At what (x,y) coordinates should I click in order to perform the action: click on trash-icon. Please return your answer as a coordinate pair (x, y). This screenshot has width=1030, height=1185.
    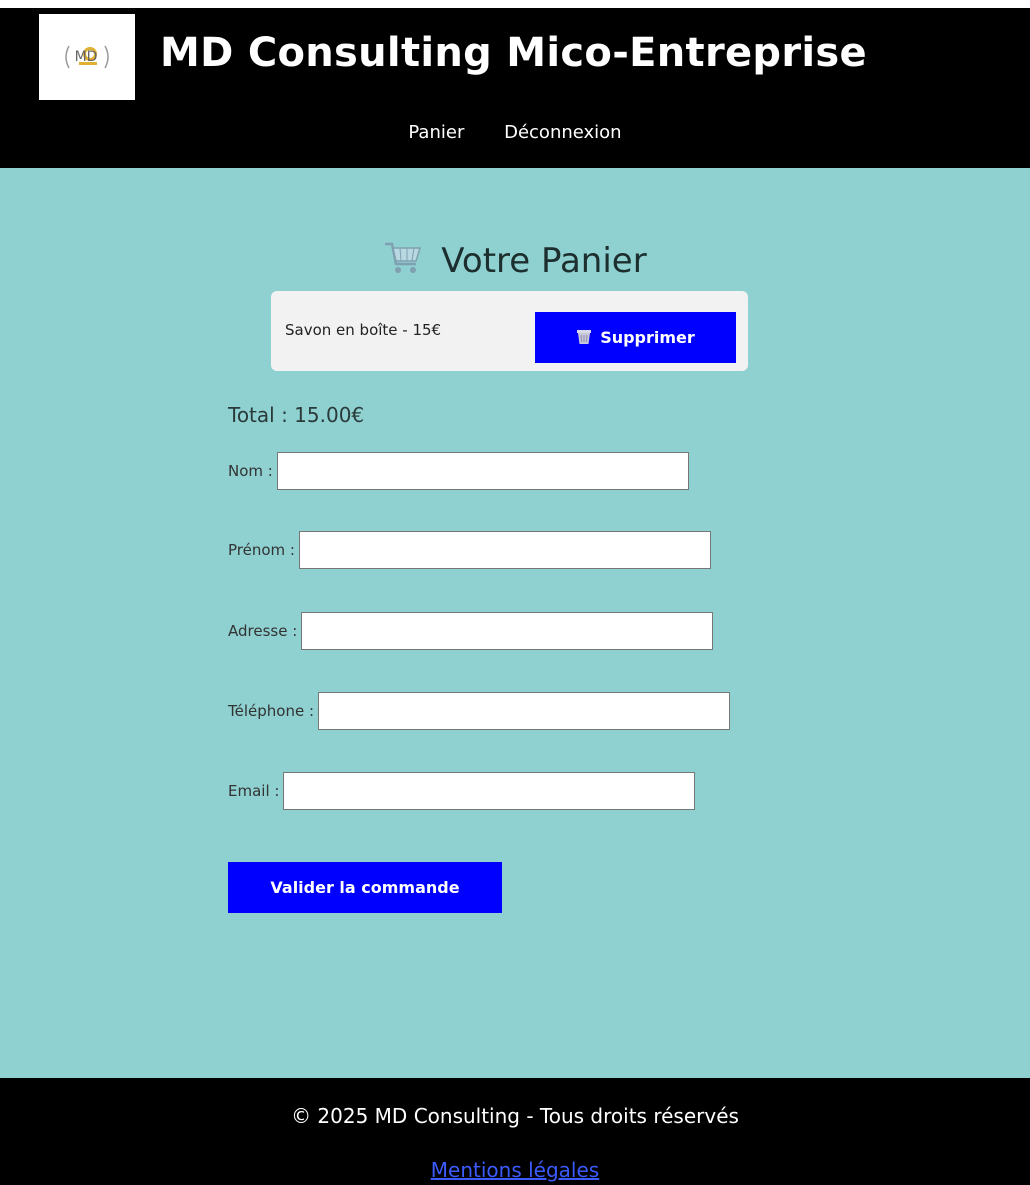
    Looking at the image, I should click on (584, 337).